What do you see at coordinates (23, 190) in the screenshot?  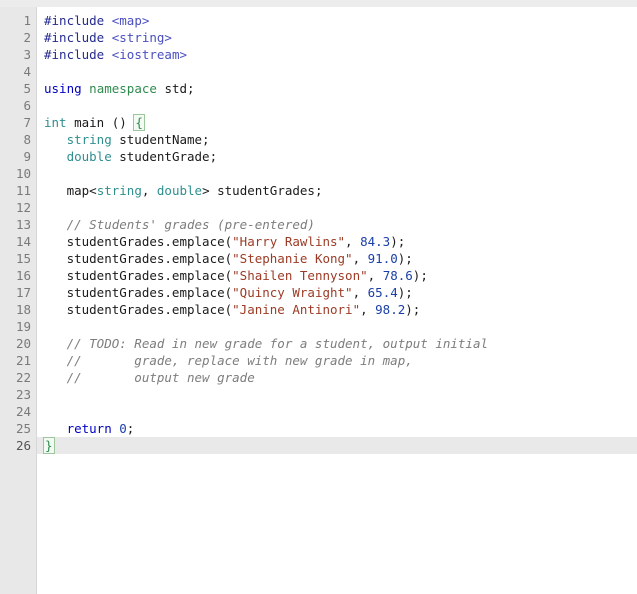 I see `line-number: 11` at bounding box center [23, 190].